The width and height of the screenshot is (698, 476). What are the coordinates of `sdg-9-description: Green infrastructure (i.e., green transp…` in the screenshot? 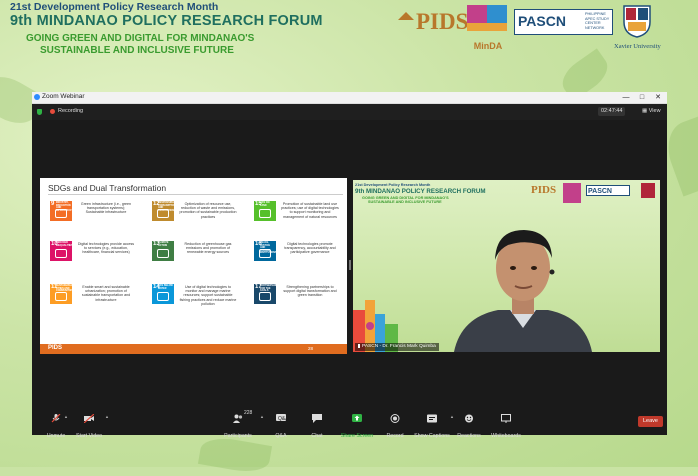 It's located at (106, 208).